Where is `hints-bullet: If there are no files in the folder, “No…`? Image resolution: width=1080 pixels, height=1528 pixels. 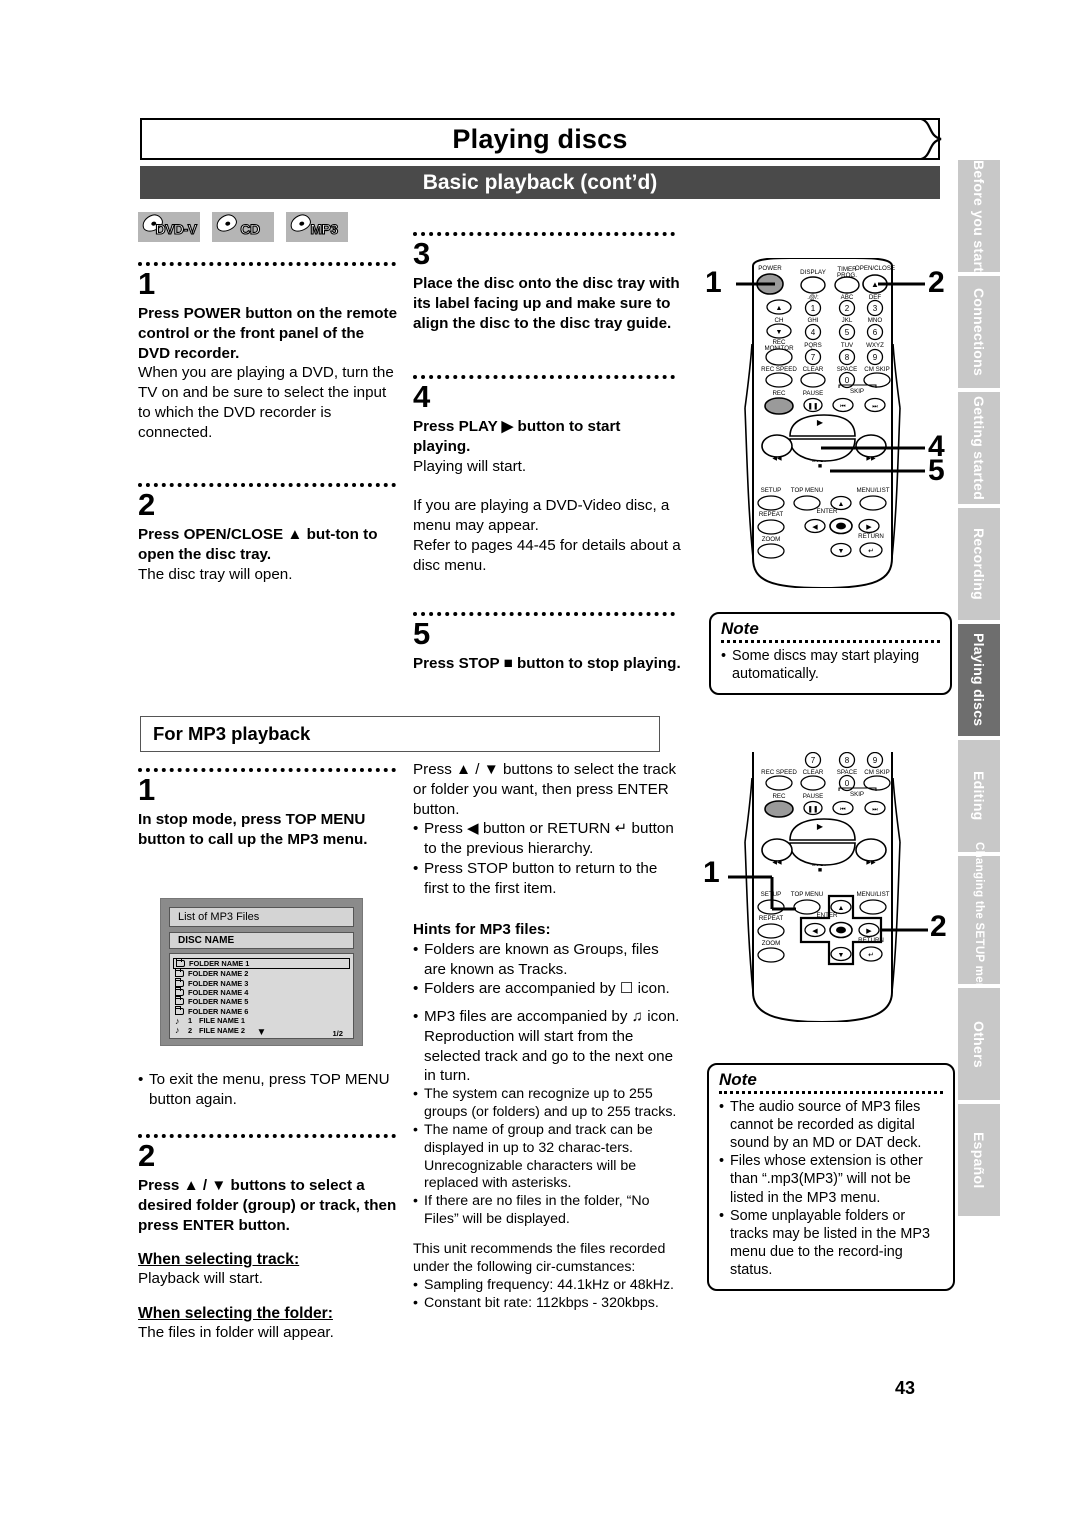
hints-bullet: If there are no files in the folder, “No… is located at coordinates (547, 1211).